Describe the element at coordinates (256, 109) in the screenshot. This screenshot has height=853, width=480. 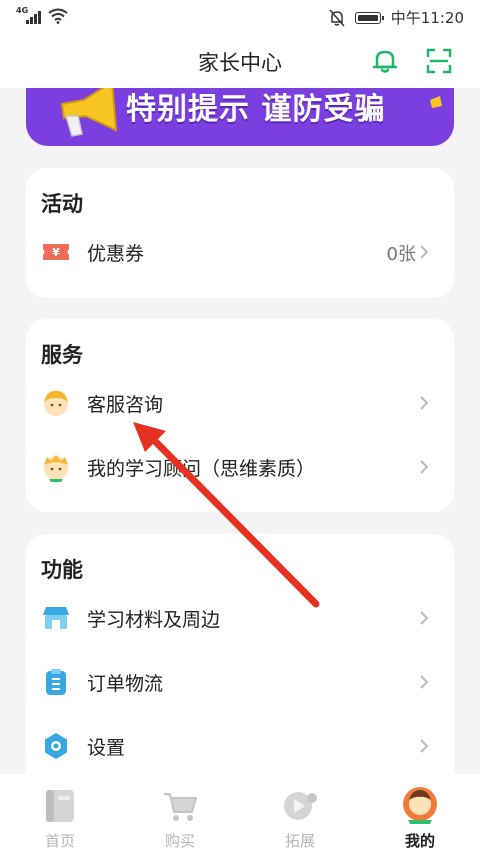
I see `banner-text: 特别提示 谨防受骗` at that location.